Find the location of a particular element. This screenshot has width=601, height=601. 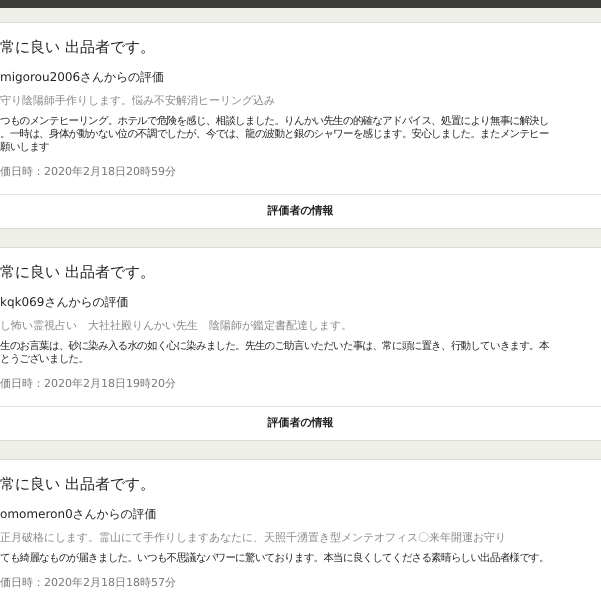

reviewer-link: migorou2006さんからの評価 is located at coordinates (300, 77).